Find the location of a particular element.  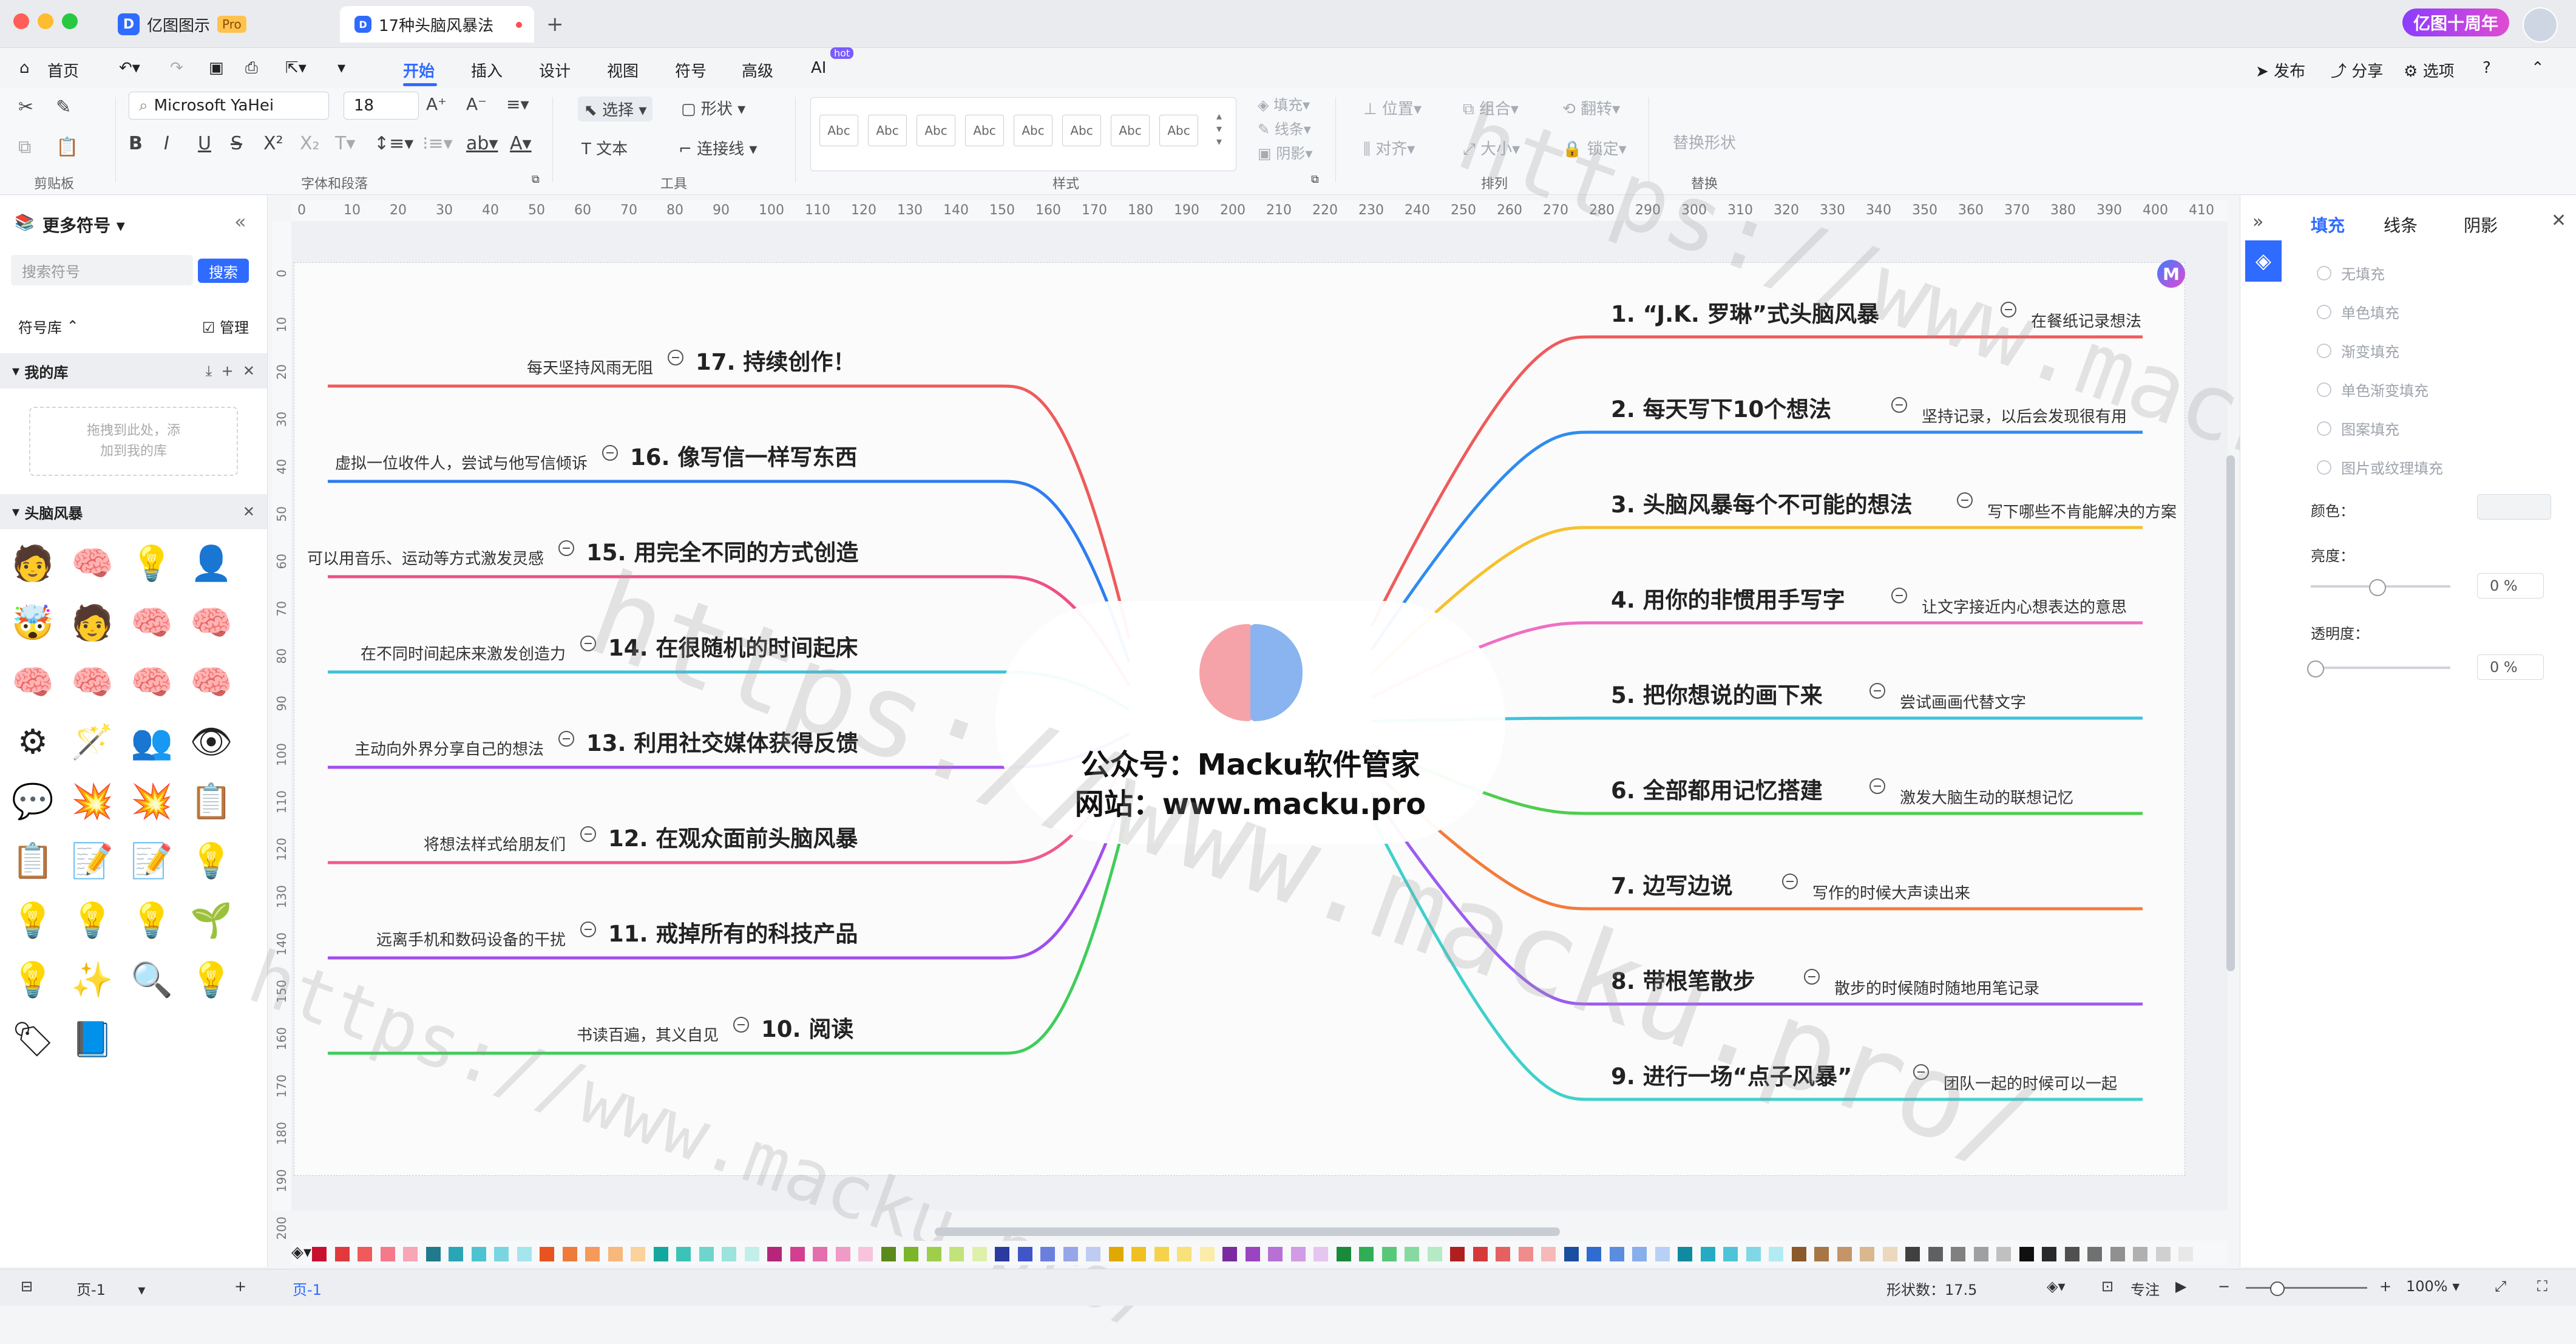

brainstorm-symbol: 🤯 is located at coordinates (33, 623).